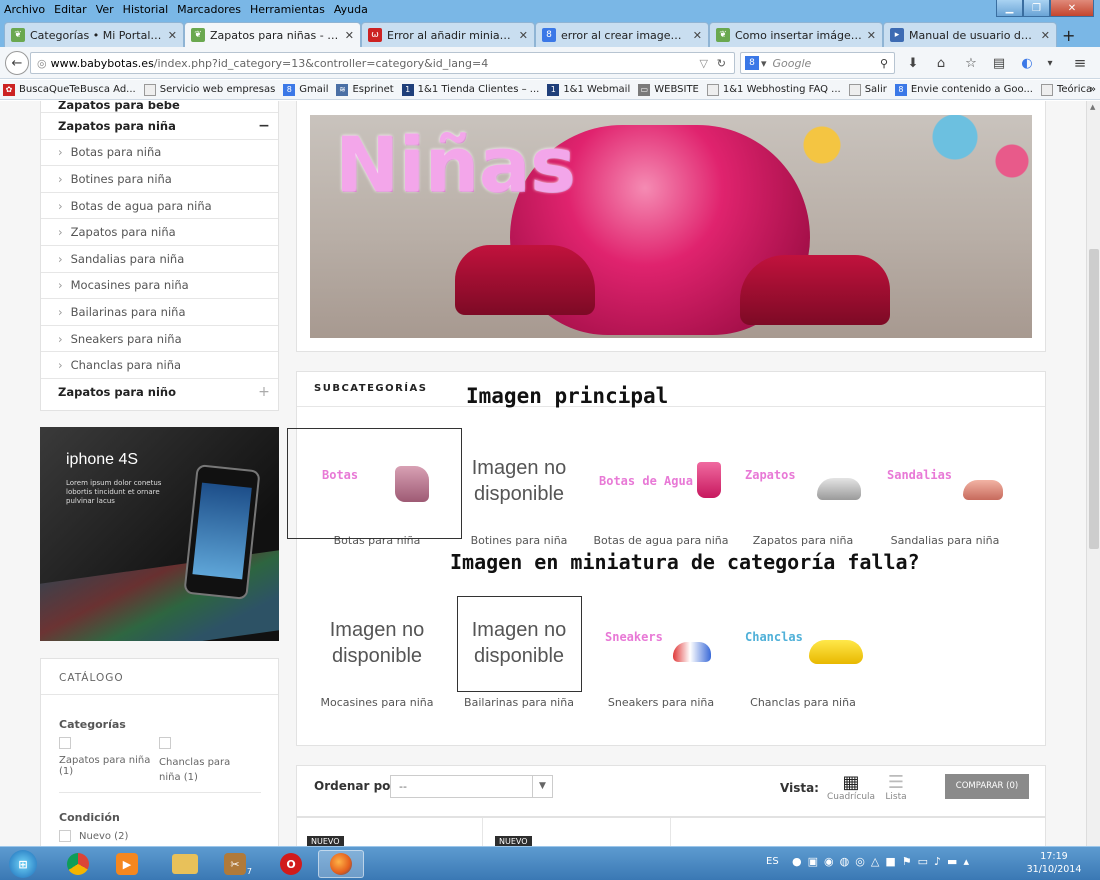 This screenshot has width=1100, height=880. What do you see at coordinates (661, 481) in the screenshot?
I see `subcategory-thumbnail: Botas de Agua` at bounding box center [661, 481].